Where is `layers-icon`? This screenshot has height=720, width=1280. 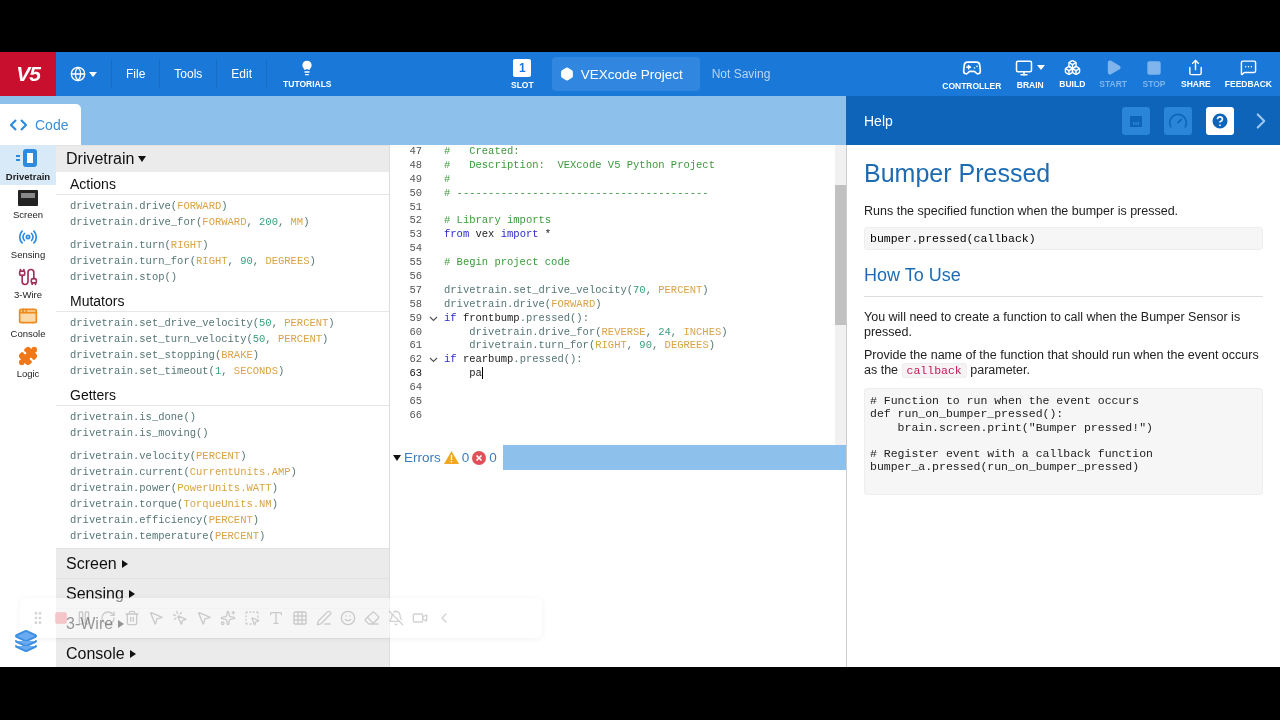
layers-icon is located at coordinates (26, 641).